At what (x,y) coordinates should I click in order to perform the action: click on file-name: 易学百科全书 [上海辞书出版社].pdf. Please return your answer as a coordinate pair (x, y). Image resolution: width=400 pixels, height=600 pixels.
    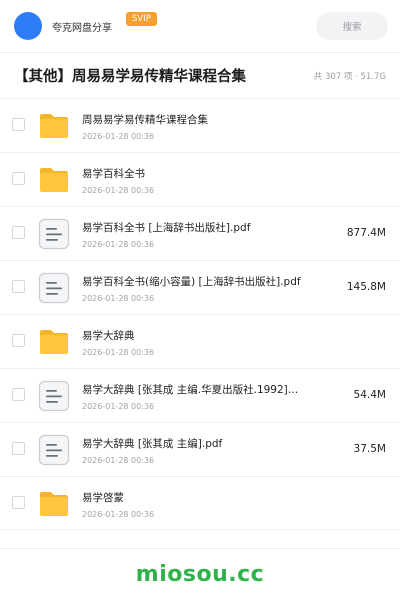
    Looking at the image, I should click on (194, 227).